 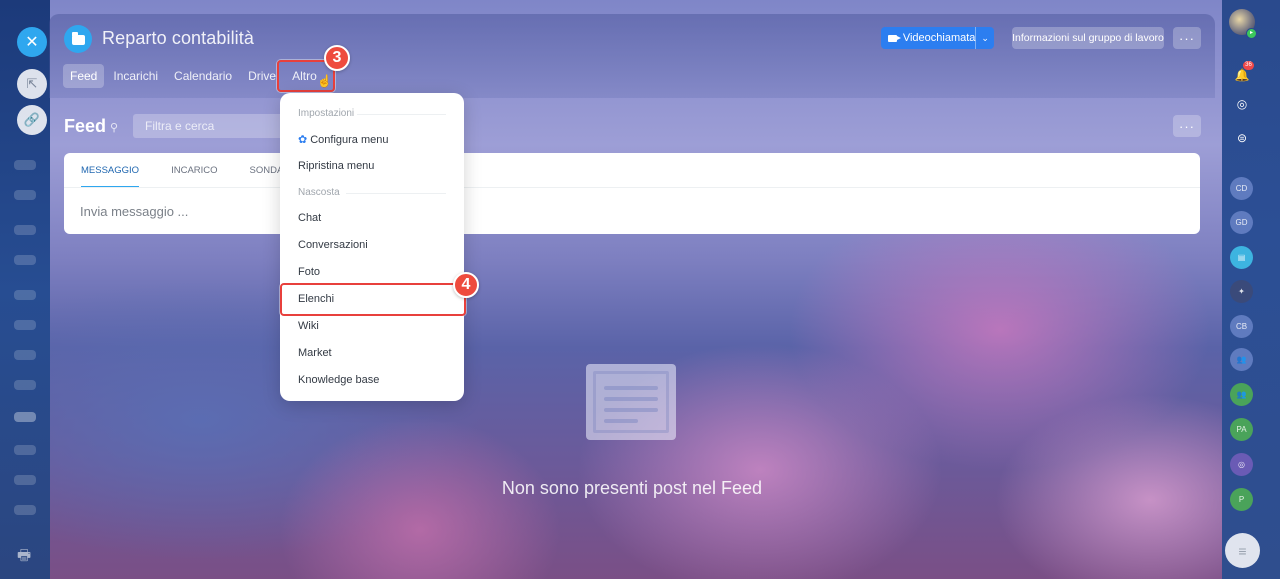 I want to click on menu-item-knowledge-base: Knowledge base, so click(x=338, y=380).